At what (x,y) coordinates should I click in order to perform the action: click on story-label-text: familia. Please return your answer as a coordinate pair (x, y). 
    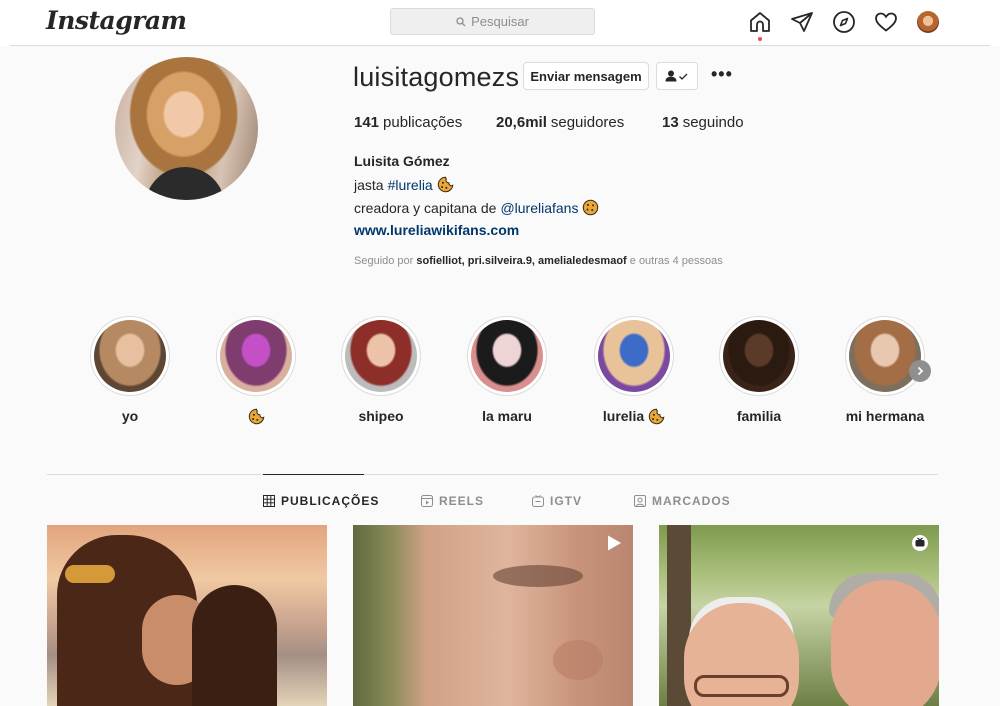
    Looking at the image, I should click on (759, 416).